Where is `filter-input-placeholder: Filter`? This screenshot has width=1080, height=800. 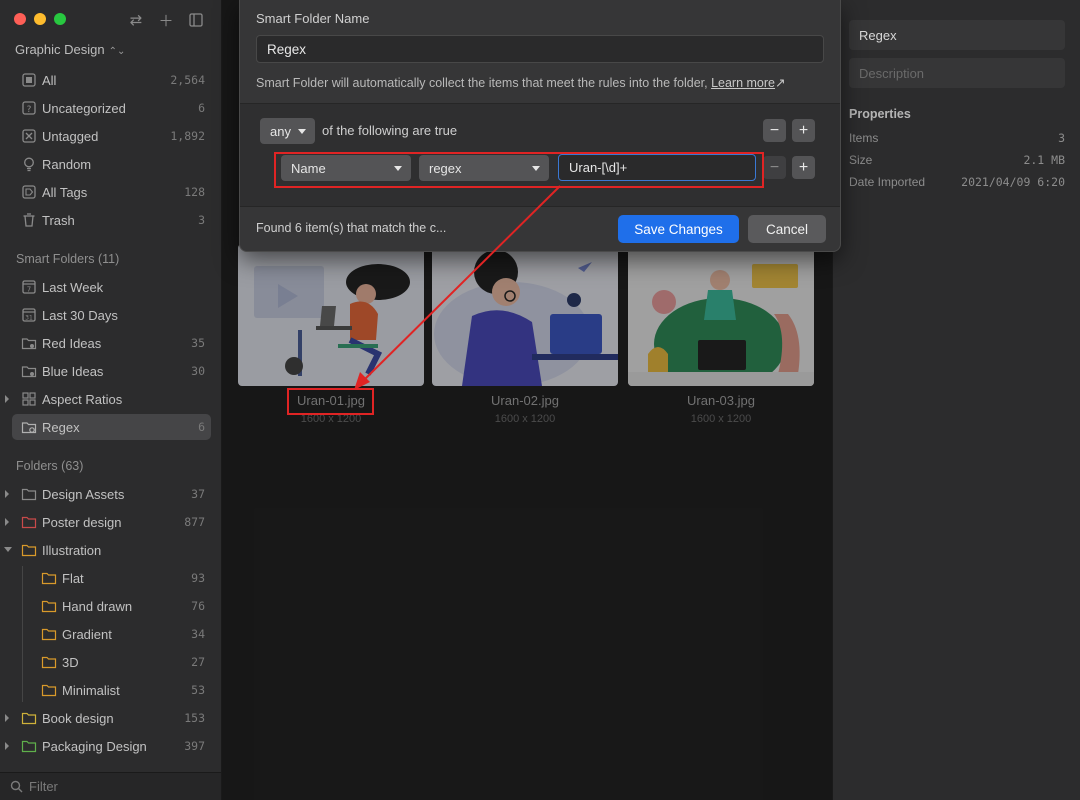
filter-input-placeholder: Filter is located at coordinates (43, 786).